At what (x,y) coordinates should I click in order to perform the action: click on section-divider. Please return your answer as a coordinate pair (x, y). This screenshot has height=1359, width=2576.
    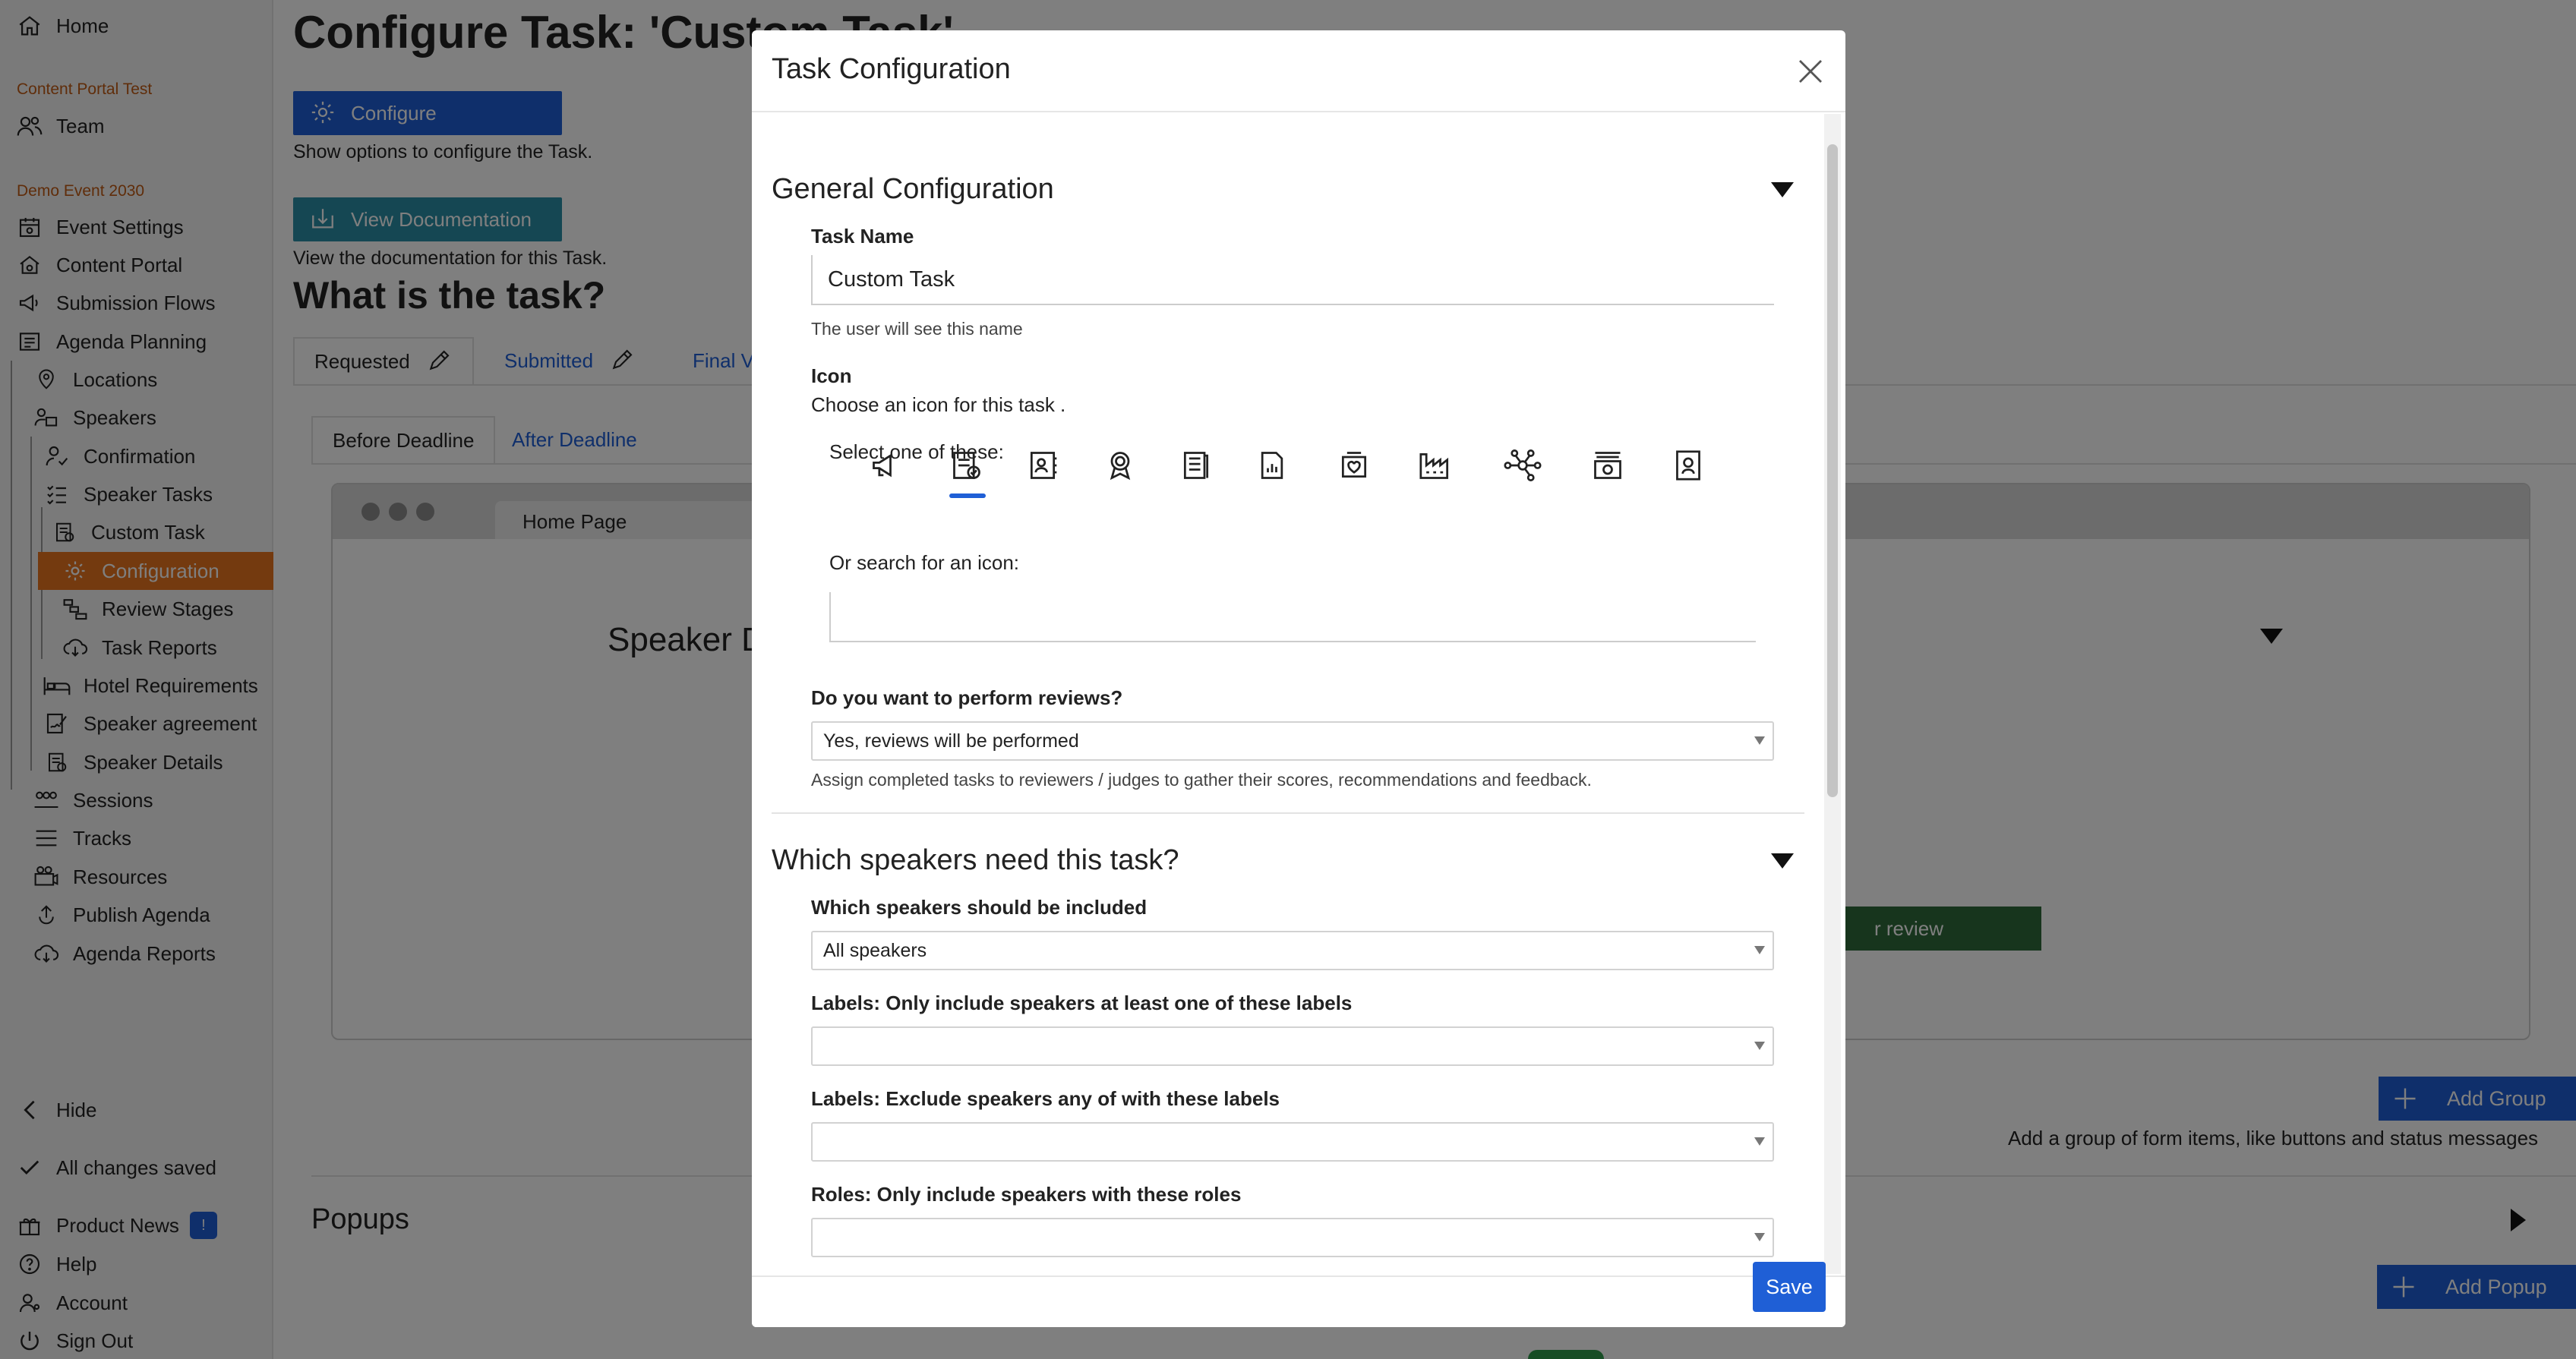
    Looking at the image, I should click on (1288, 813).